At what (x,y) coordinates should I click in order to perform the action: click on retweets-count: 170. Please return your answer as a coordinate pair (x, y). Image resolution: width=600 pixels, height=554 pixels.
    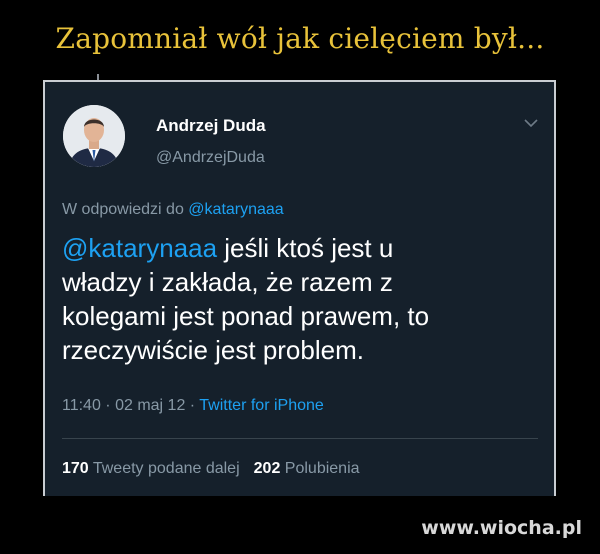
    Looking at the image, I should click on (75, 468).